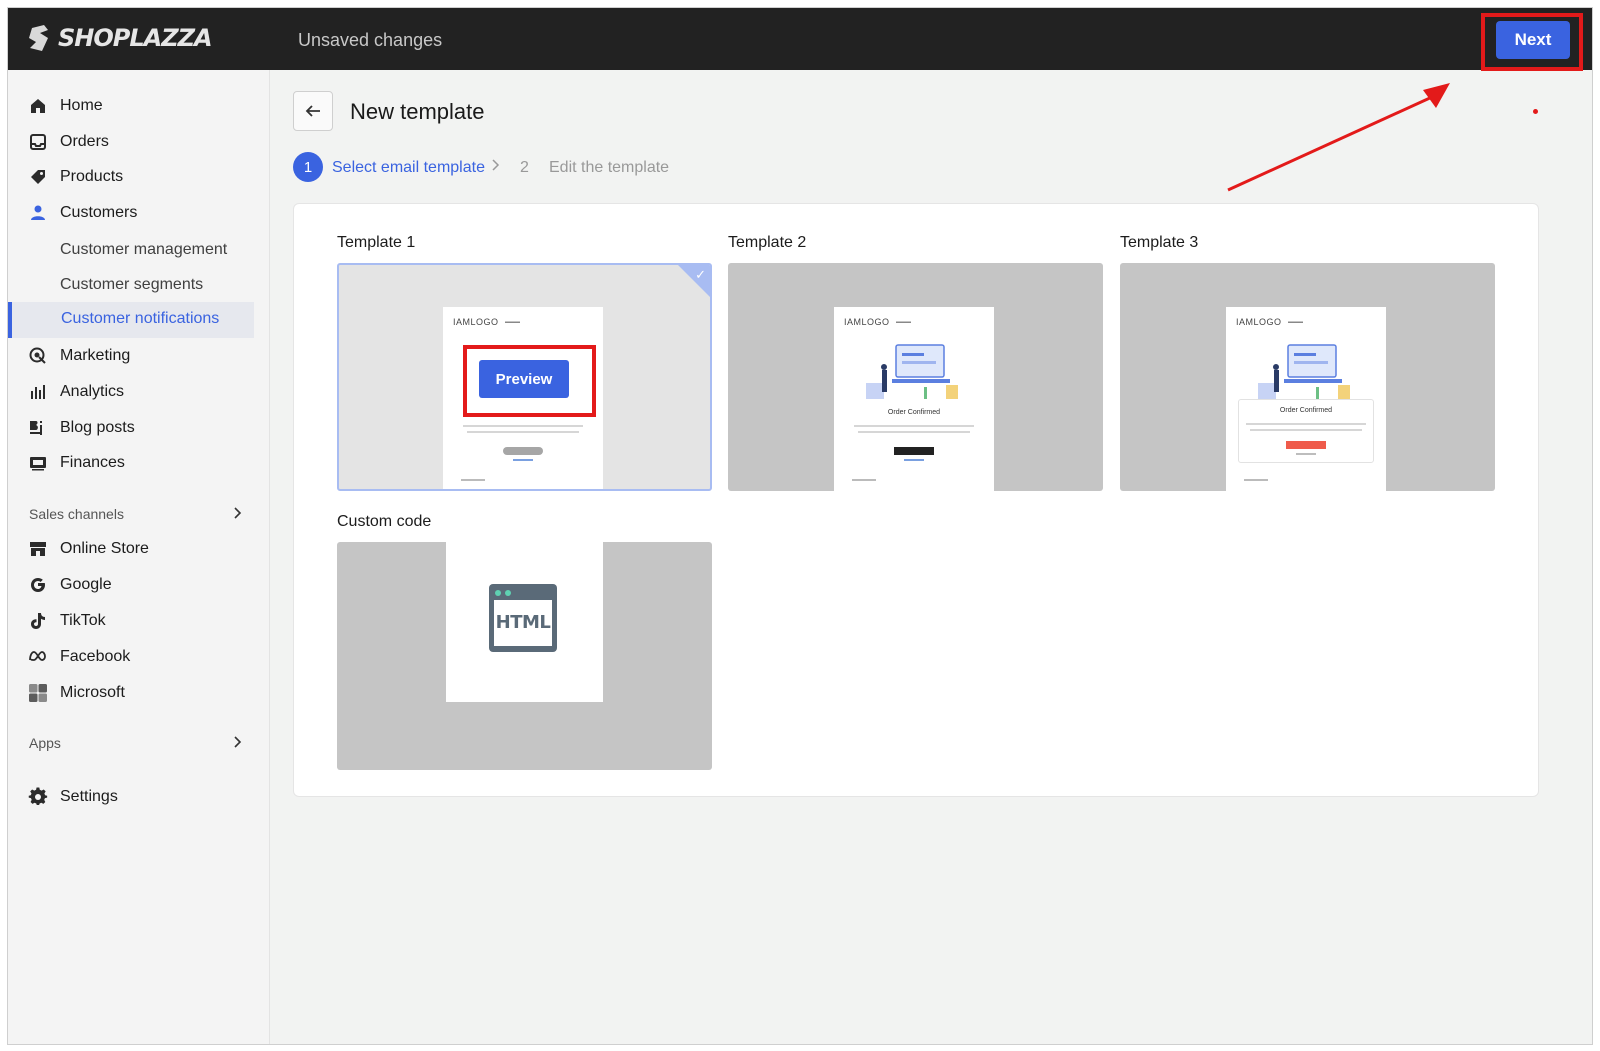  I want to click on next-highlight-box, so click(1532, 42).